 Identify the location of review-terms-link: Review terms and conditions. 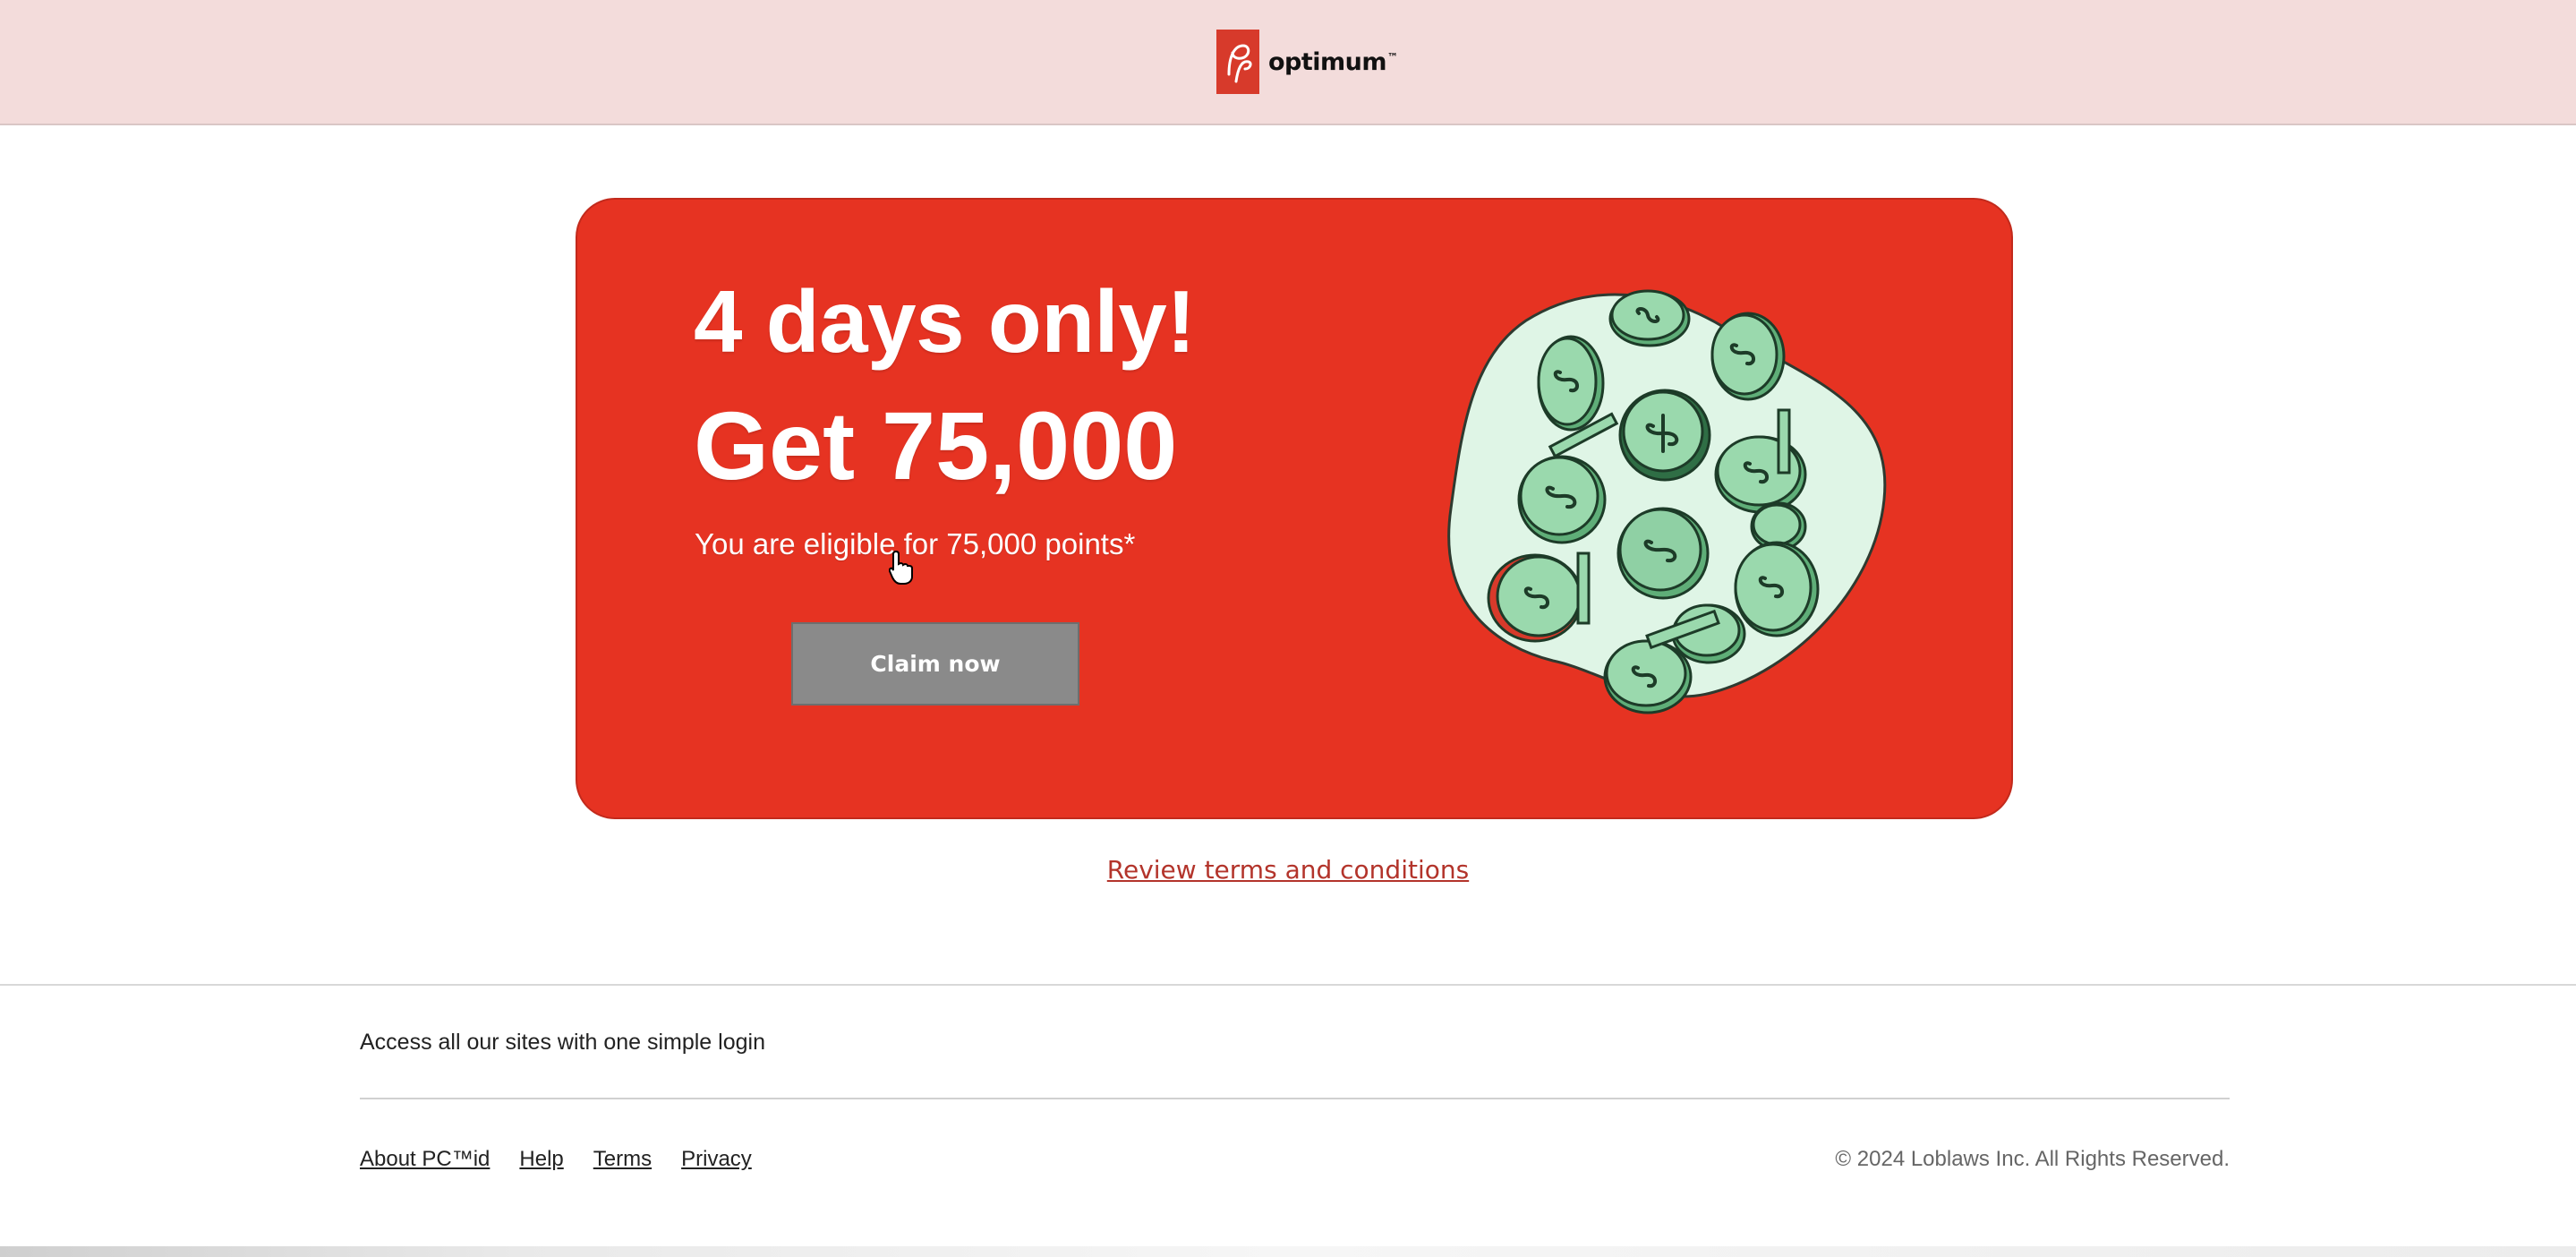
(1288, 870).